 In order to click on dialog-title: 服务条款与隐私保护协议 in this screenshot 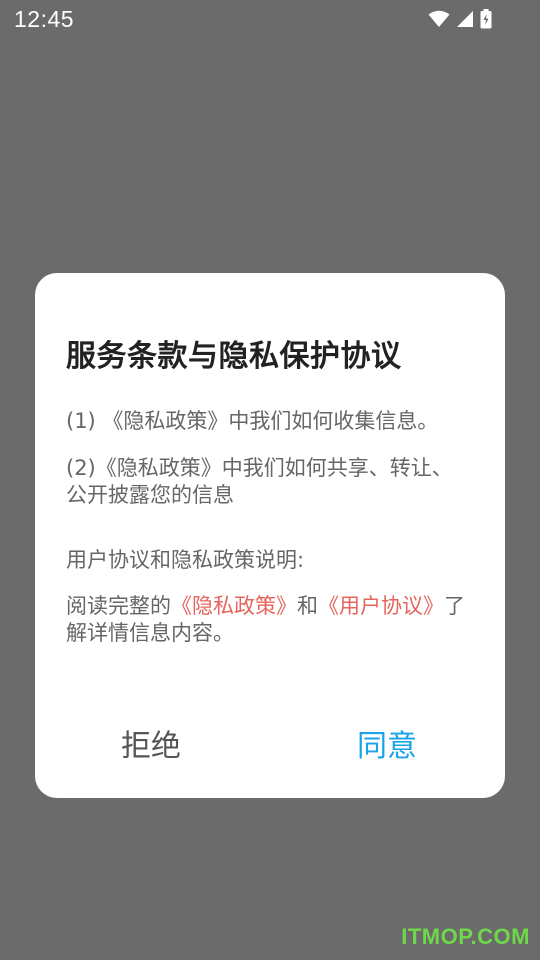, I will do `click(234, 356)`.